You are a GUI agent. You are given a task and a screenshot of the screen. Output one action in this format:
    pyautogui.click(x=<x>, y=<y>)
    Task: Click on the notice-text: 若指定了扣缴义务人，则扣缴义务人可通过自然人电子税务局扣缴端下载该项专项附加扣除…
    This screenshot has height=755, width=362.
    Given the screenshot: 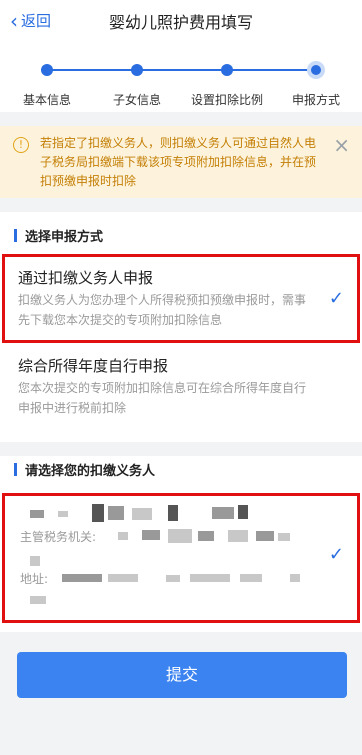 What is the action you would take?
    pyautogui.click(x=178, y=162)
    